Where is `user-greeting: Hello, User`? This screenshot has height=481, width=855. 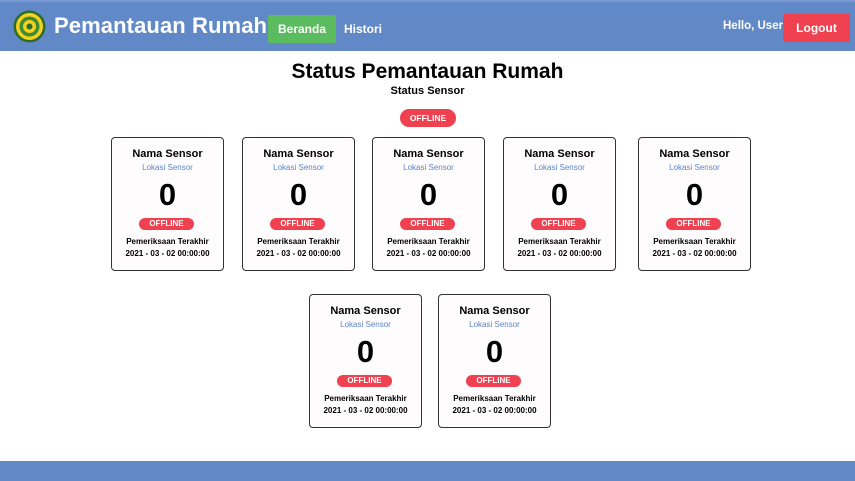
user-greeting: Hello, User is located at coordinates (753, 26).